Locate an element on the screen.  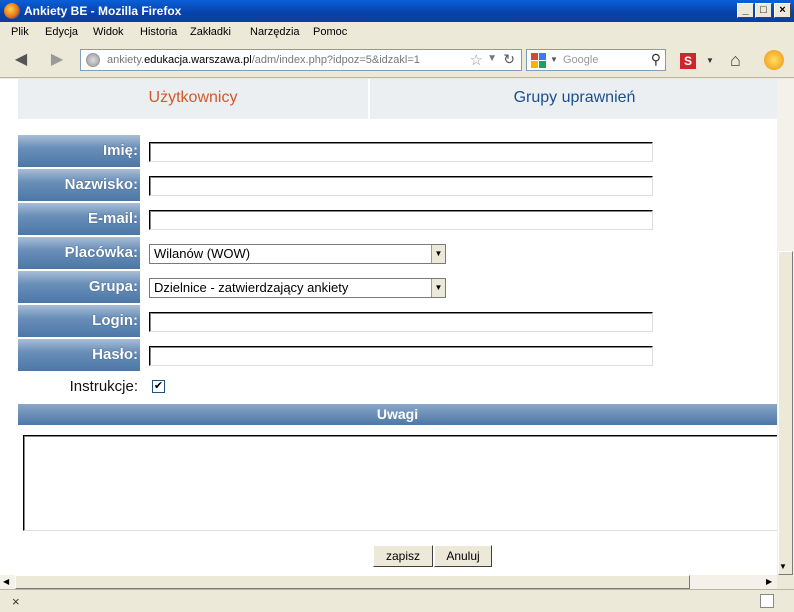
grupa-label: Grupa: is located at coordinates (79, 287).